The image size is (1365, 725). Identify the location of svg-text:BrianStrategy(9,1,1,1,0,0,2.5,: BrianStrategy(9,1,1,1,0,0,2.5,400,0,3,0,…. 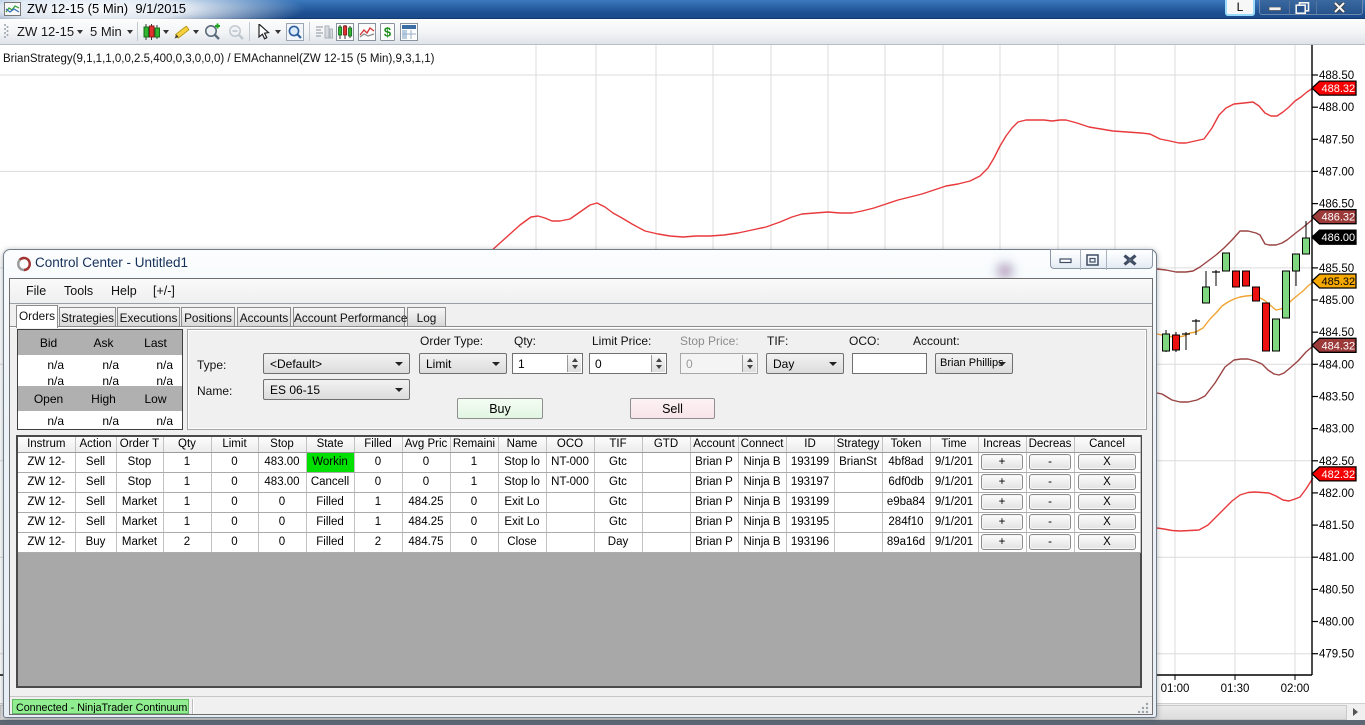
(219, 59).